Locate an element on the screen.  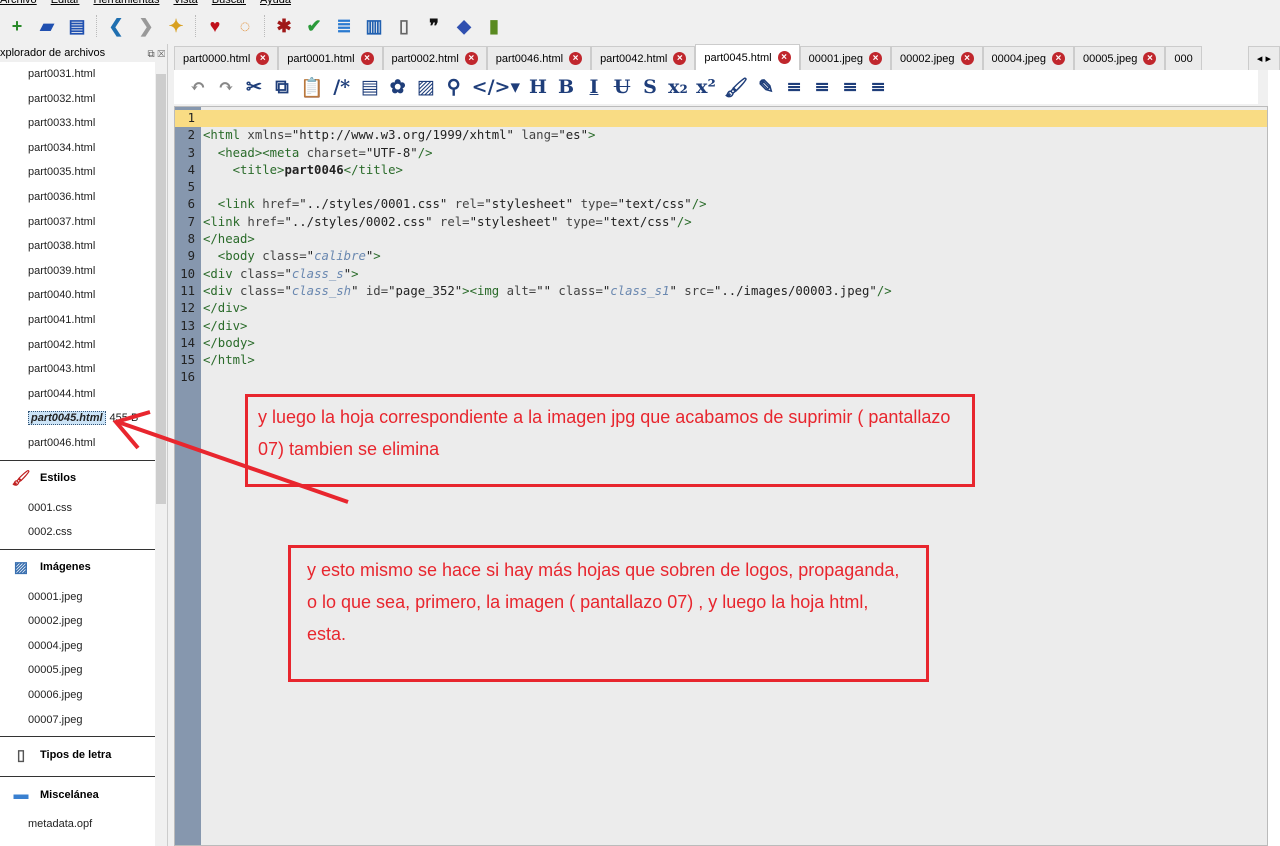
file-item: part0031.html is located at coordinates (78, 74).